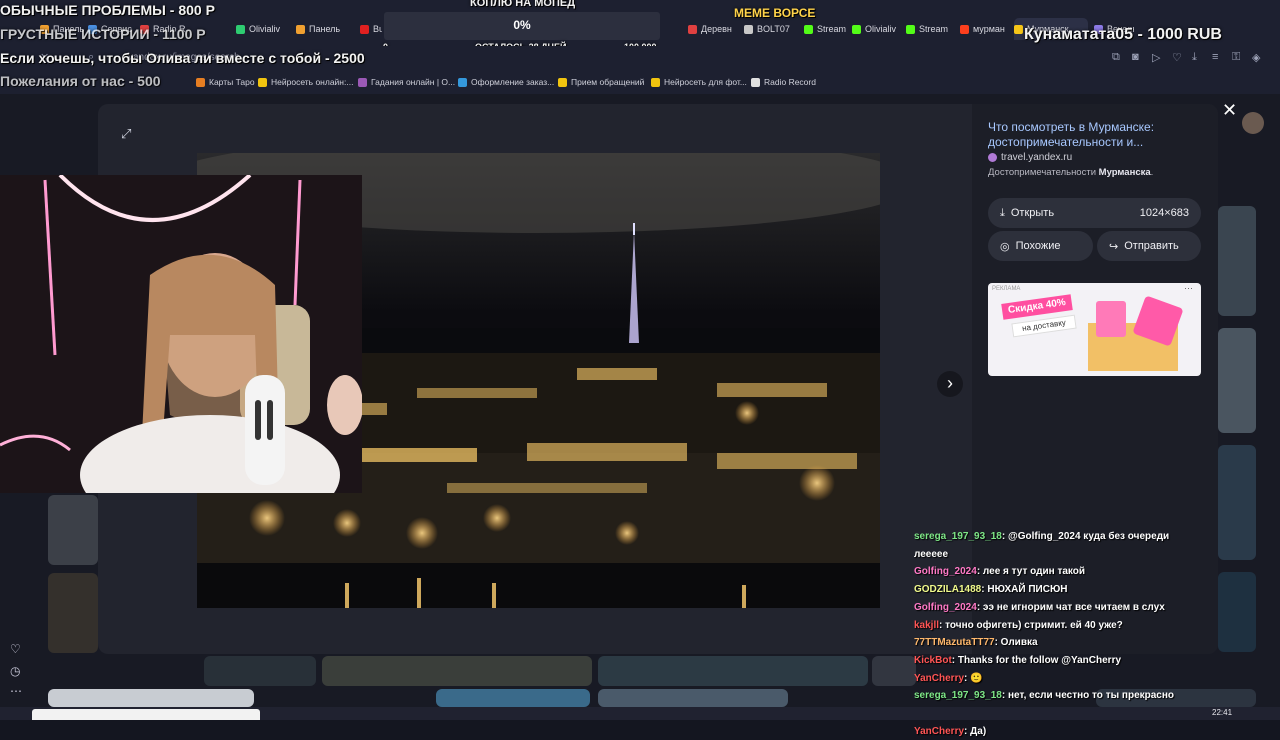  What do you see at coordinates (371, 29) in the screenshot?
I see `browser-tab: Bush -` at bounding box center [371, 29].